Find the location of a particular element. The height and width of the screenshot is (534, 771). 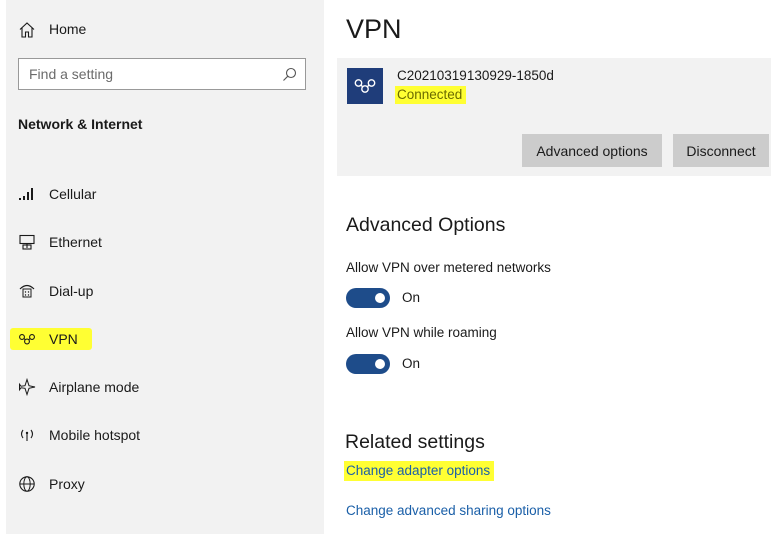

advanced-options-button: Advanced options is located at coordinates (592, 150).